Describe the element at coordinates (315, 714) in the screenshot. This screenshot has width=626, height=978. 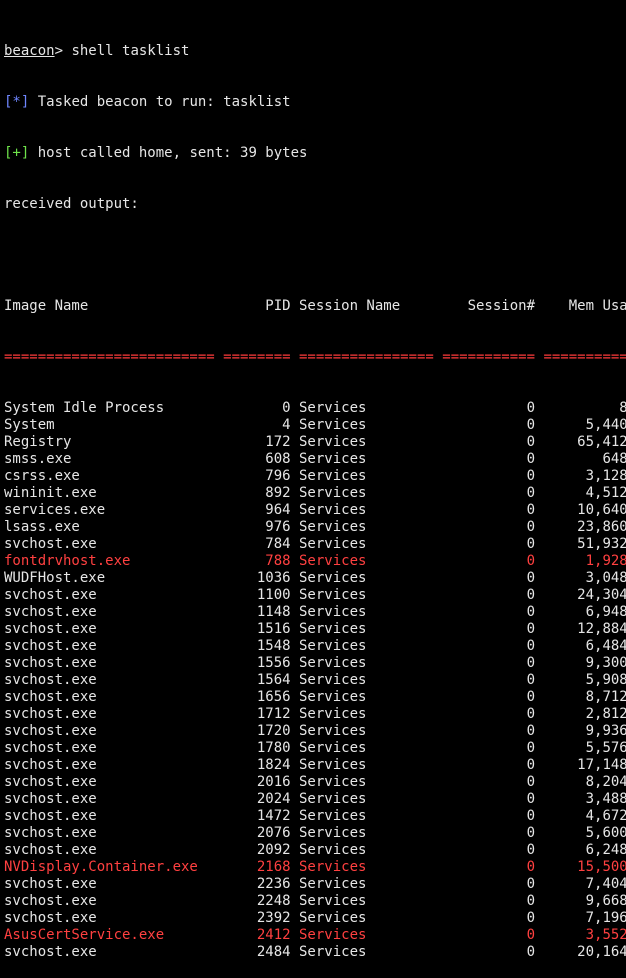
I see `table-row: svchost.exe 1712 Services 0 2,812 K` at that location.